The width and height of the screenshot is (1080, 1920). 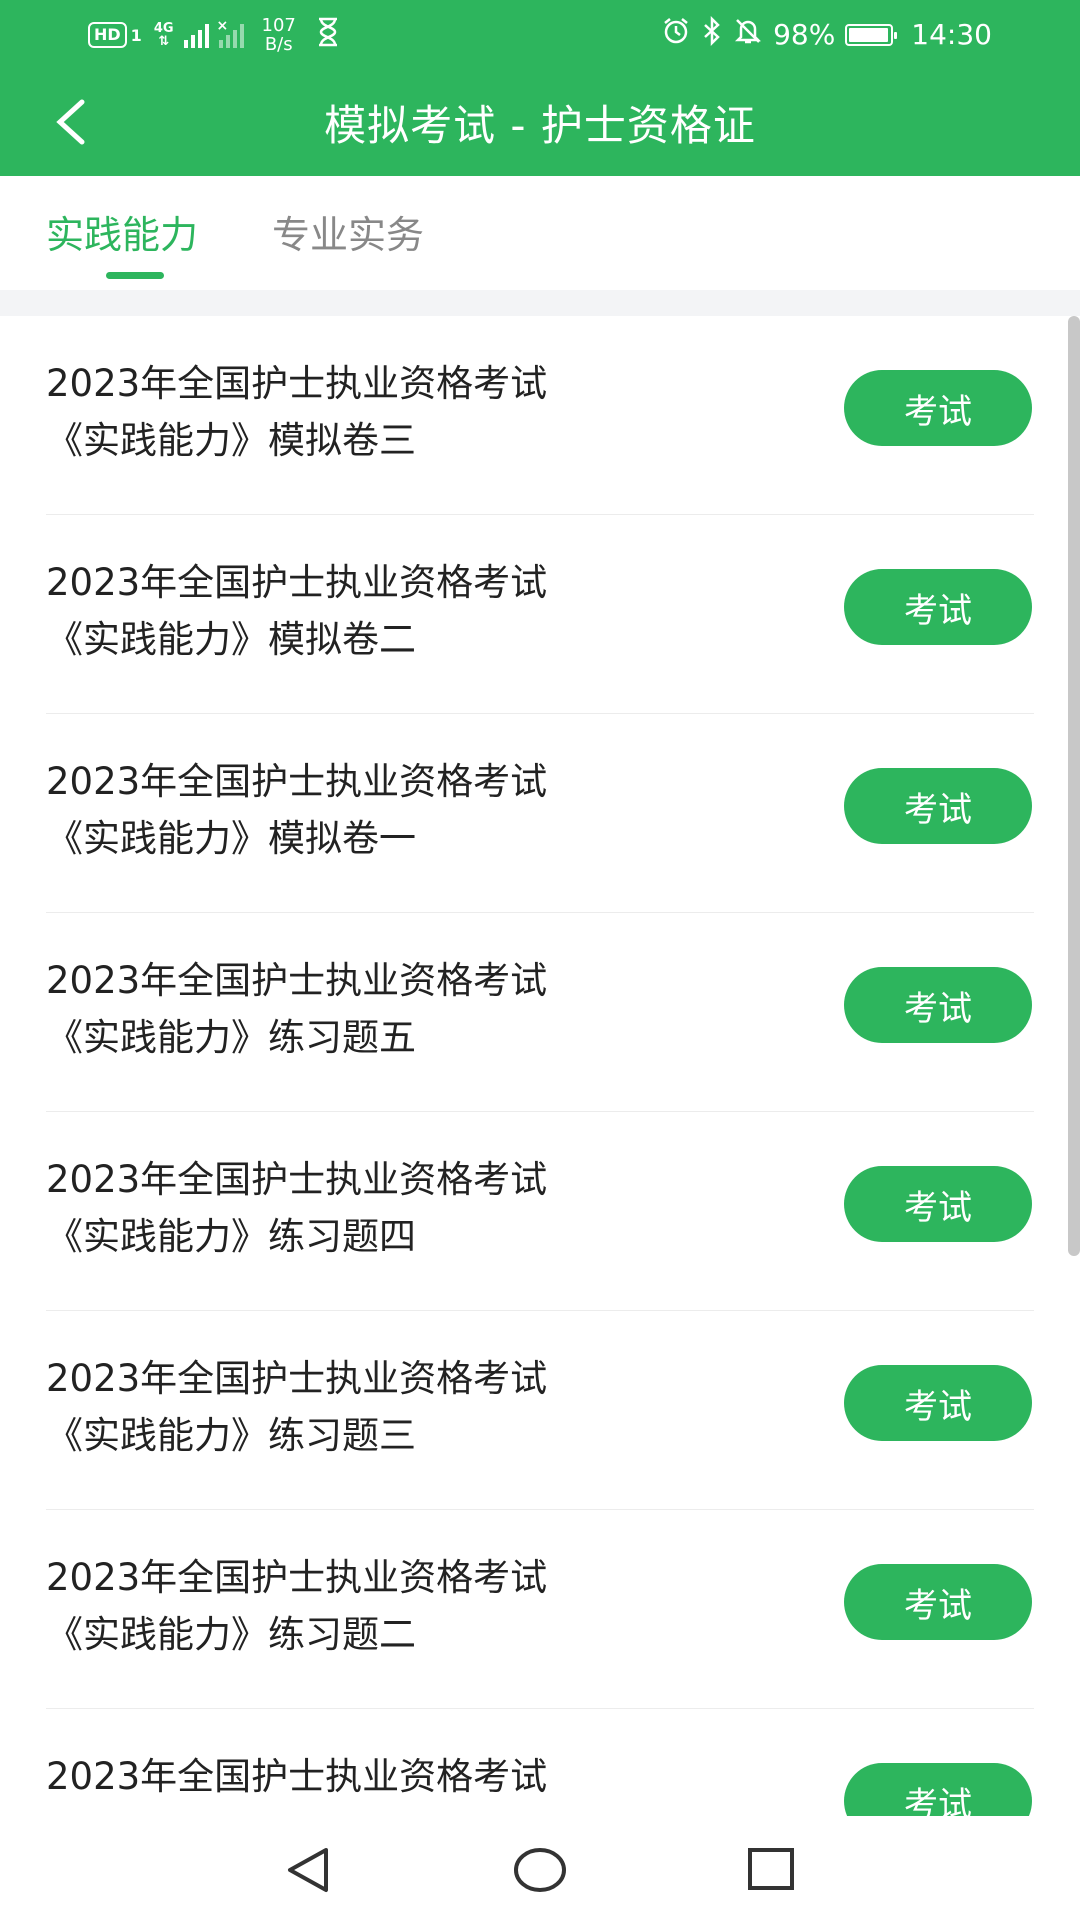 What do you see at coordinates (540, 125) in the screenshot?
I see `page-title: 模拟考试 - 护士资格证` at bounding box center [540, 125].